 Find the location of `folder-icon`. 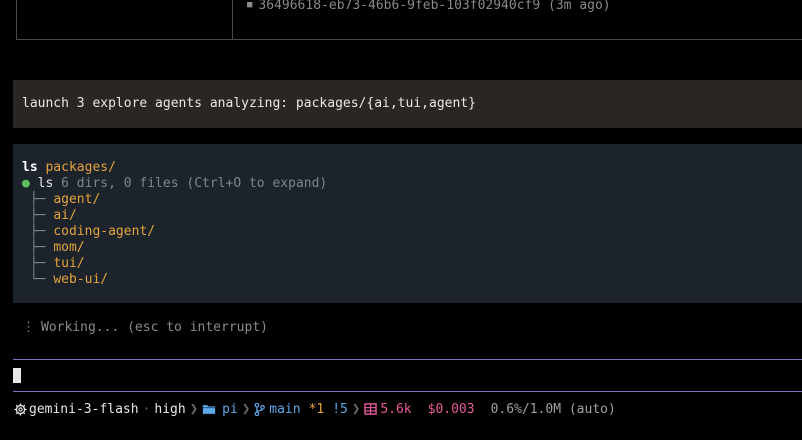

folder-icon is located at coordinates (209, 409).